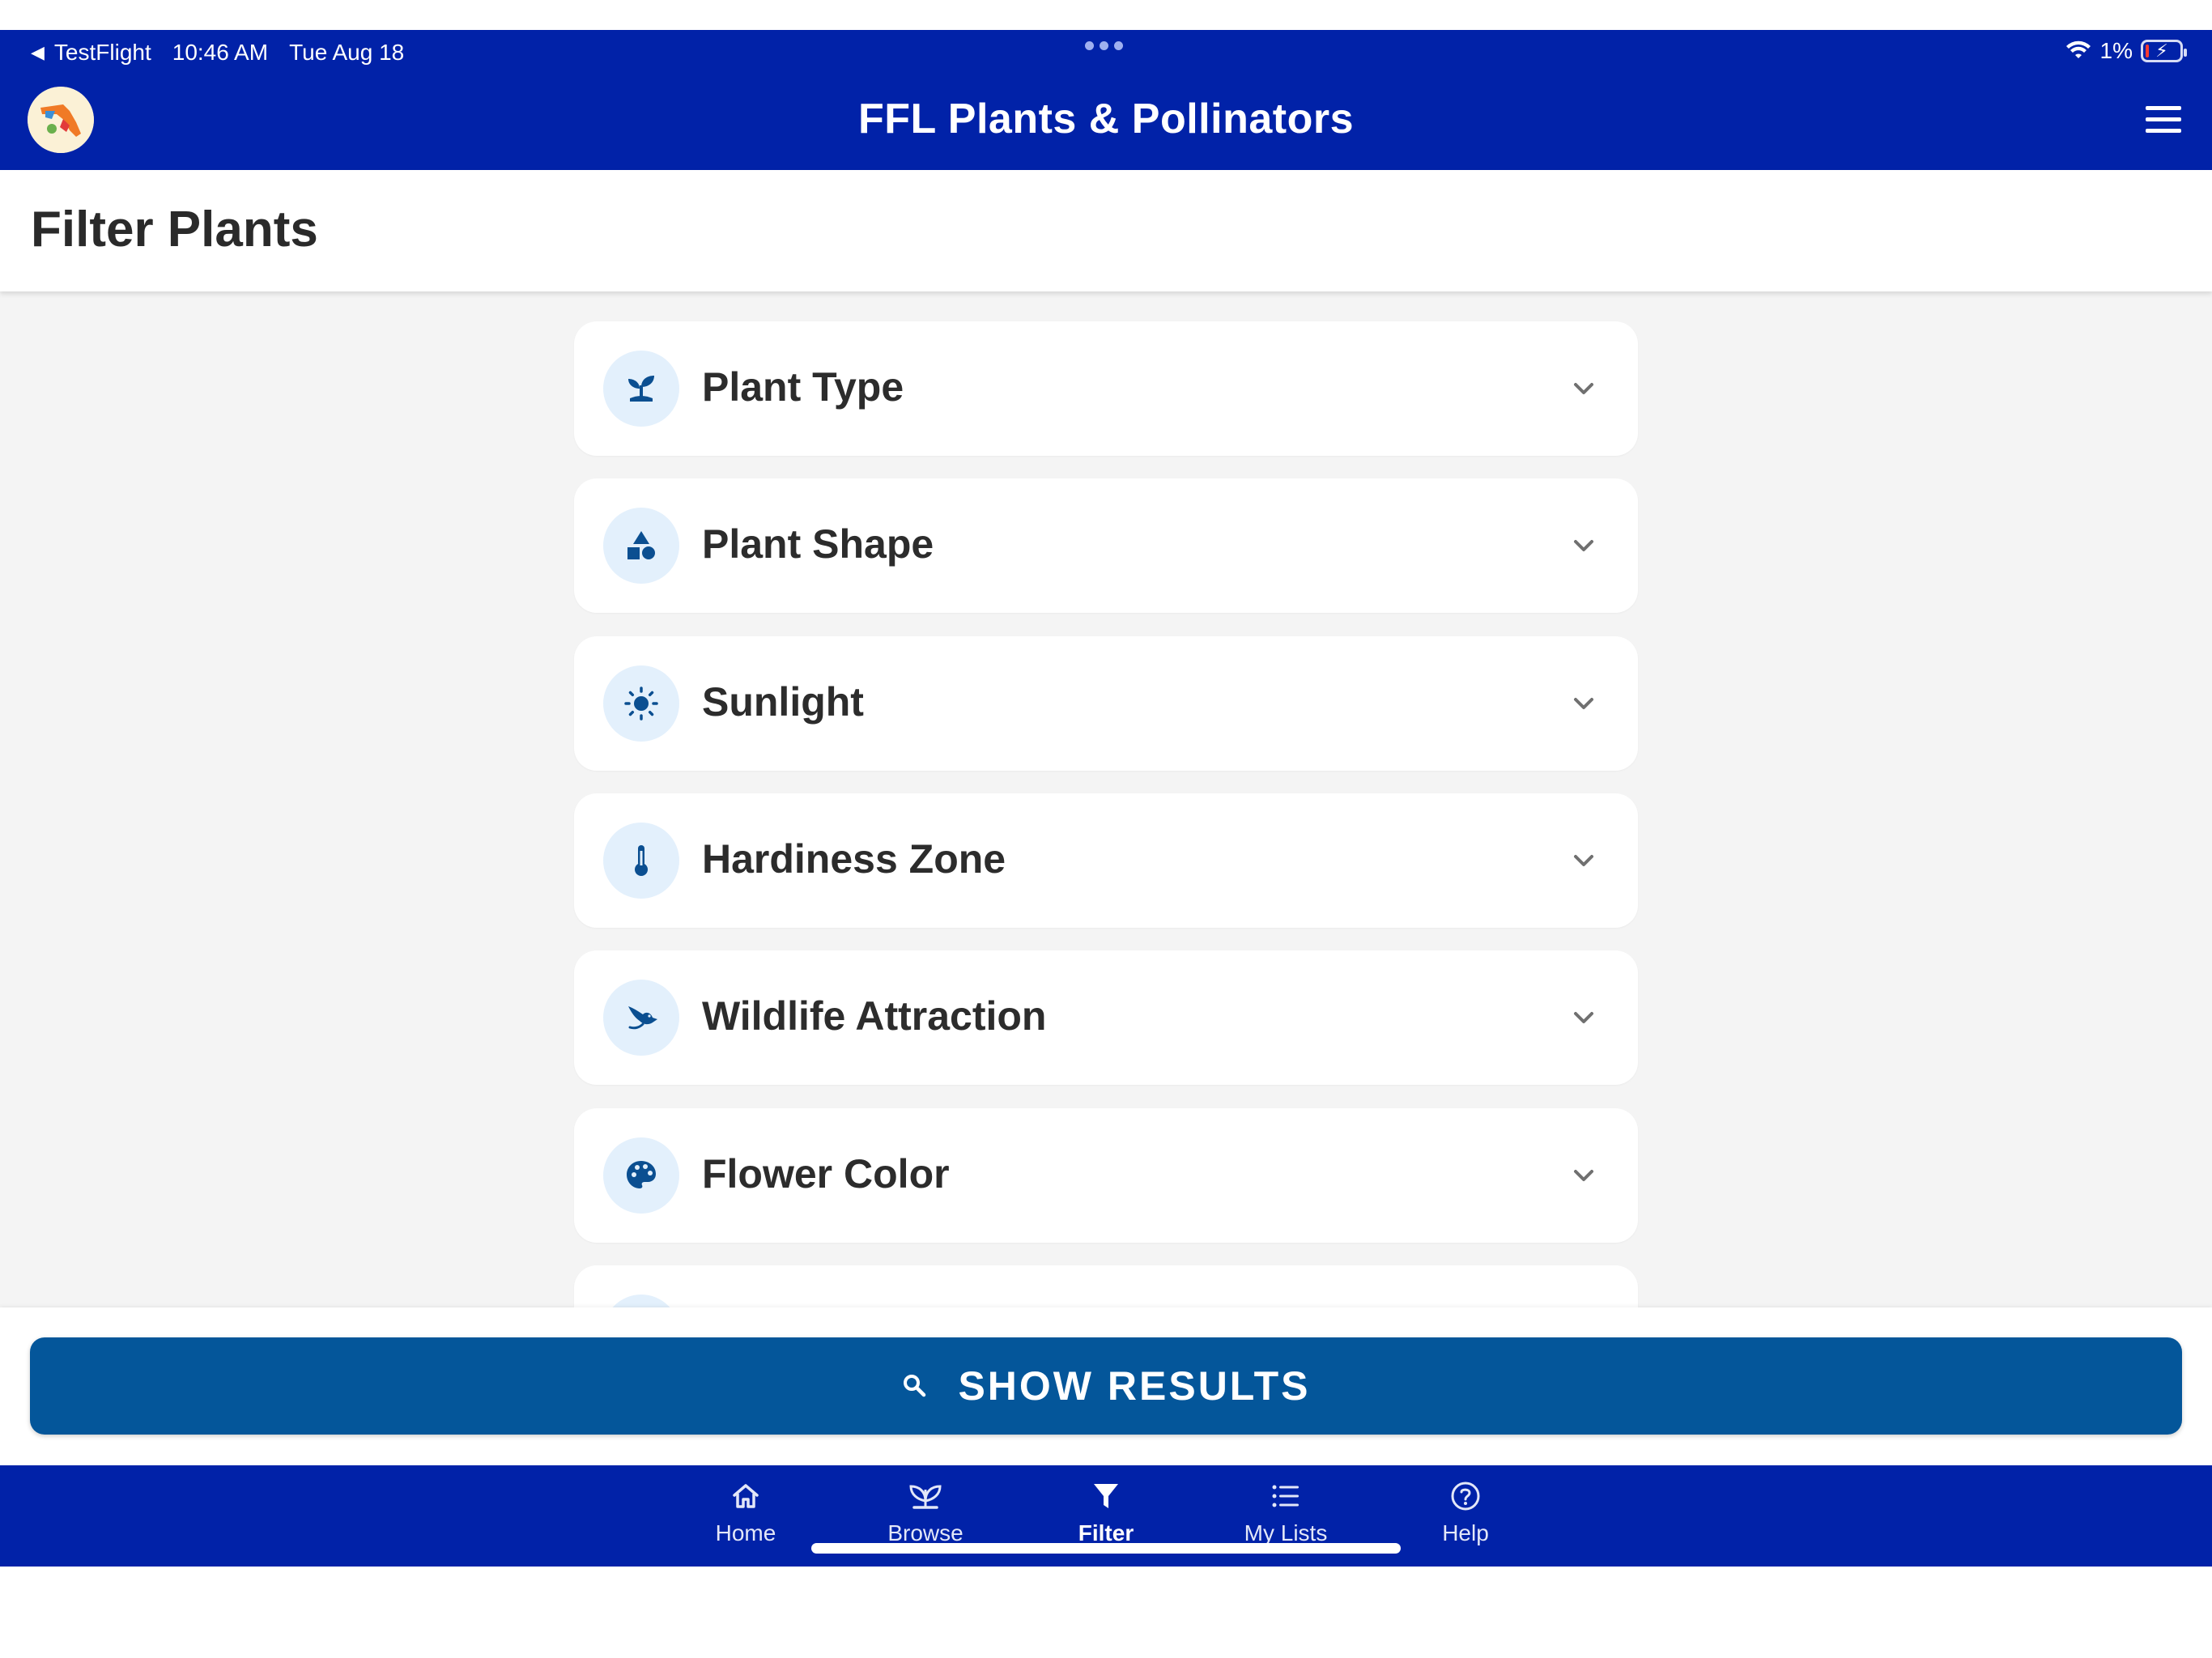 This screenshot has height=1658, width=2212. Describe the element at coordinates (641, 1301) in the screenshot. I see `filter-icon-partial` at that location.